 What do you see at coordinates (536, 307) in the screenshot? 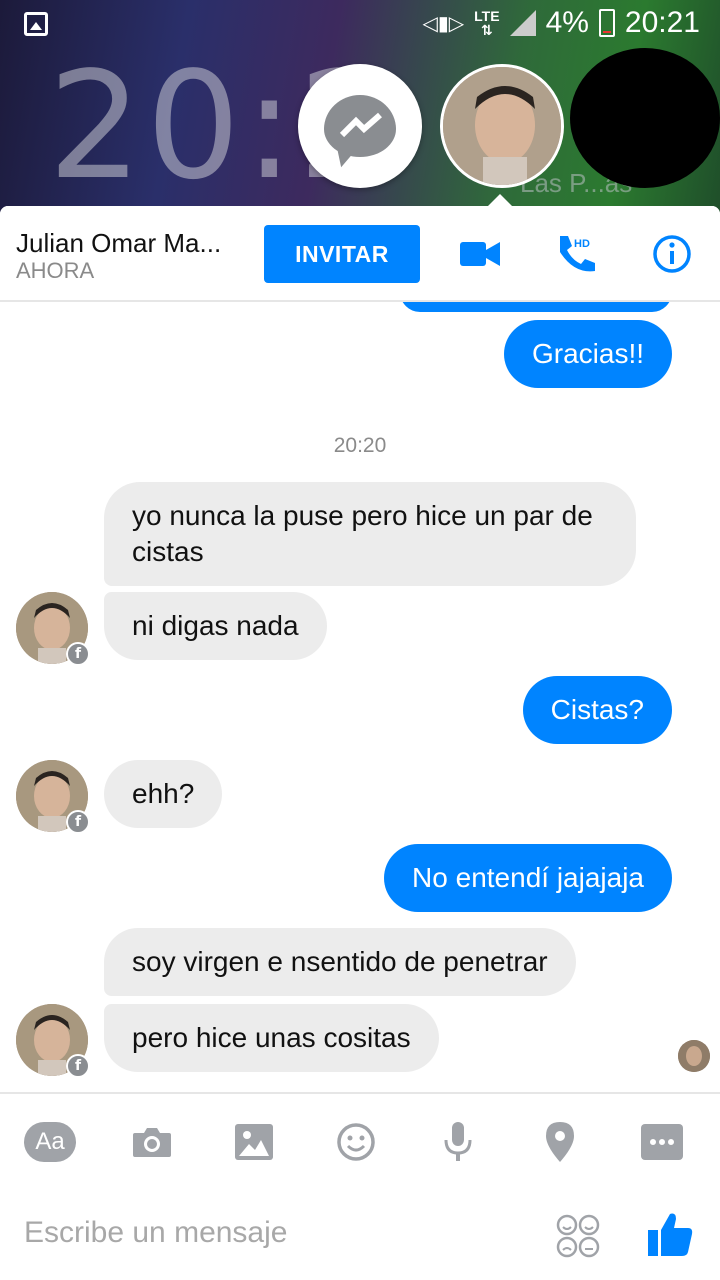
I see `previous-outgoing-bubble` at bounding box center [536, 307].